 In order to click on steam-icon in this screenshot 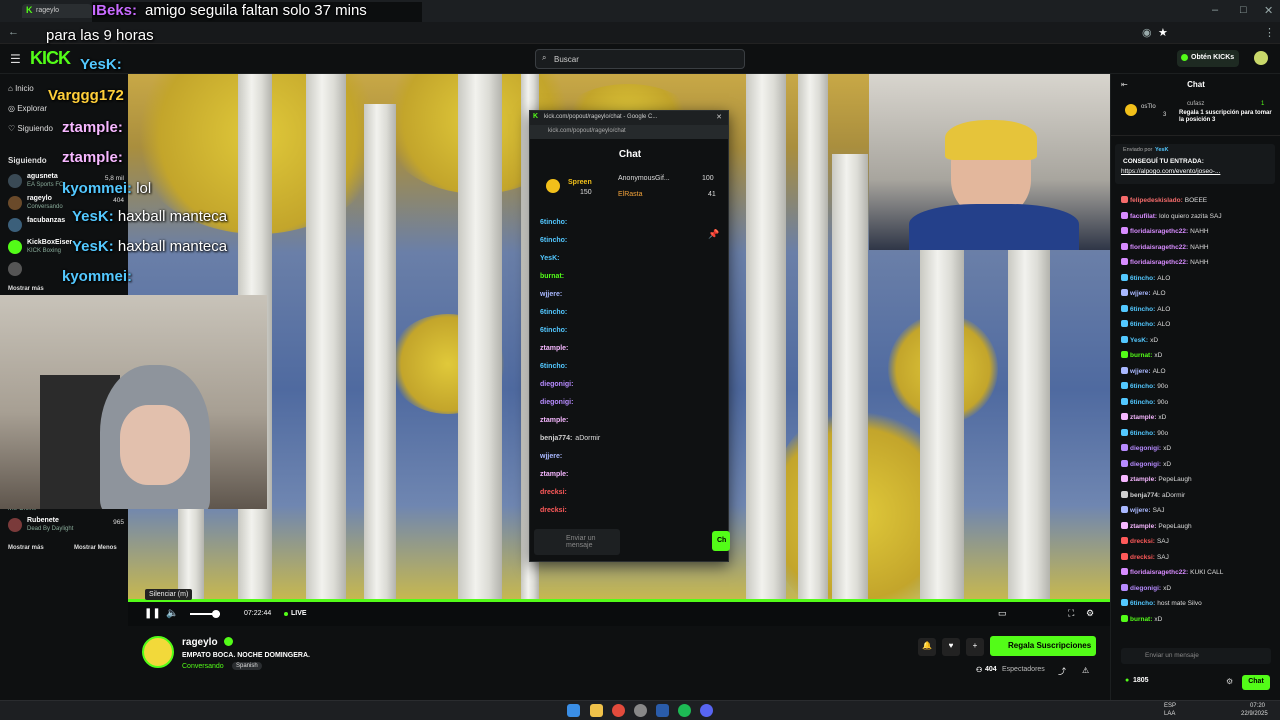, I will do `click(662, 710)`.